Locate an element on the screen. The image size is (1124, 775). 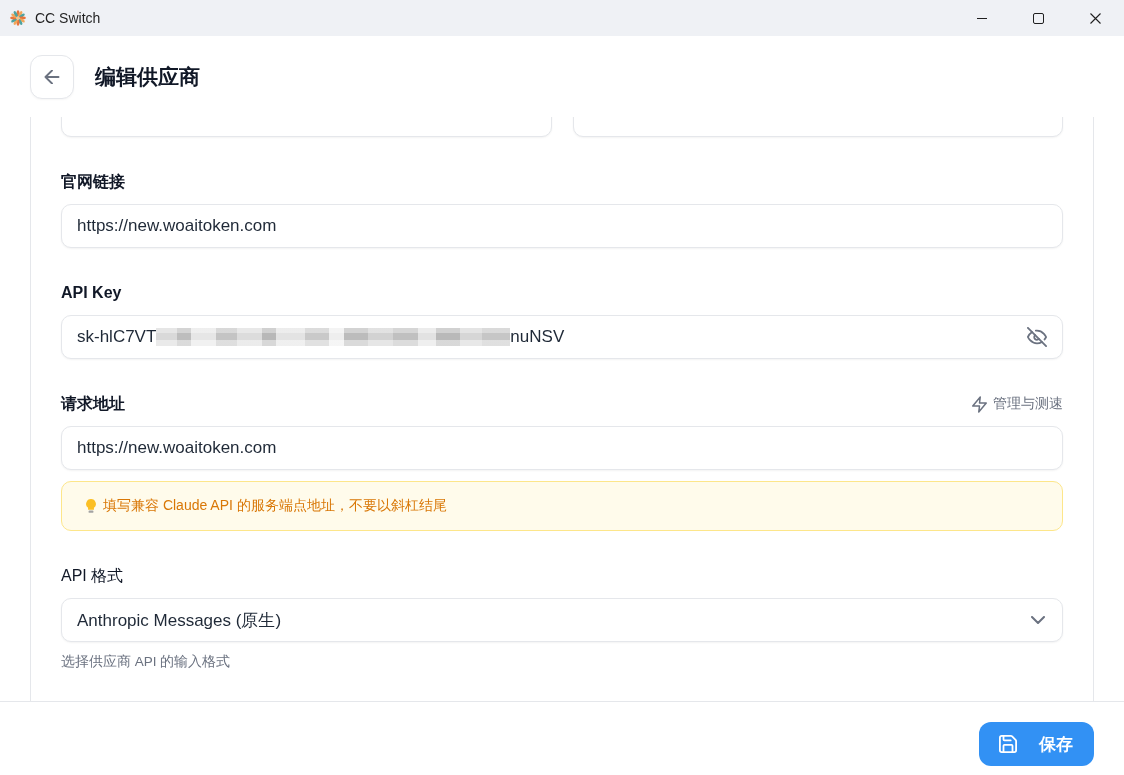
arrow-left-icon is located at coordinates (52, 77).